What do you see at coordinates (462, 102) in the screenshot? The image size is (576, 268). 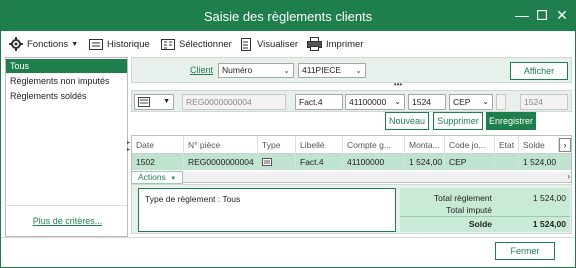 I see `code-journal-value: CEP` at bounding box center [462, 102].